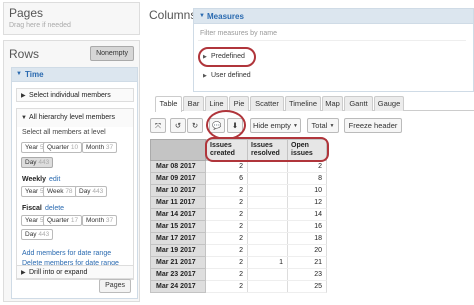 Image resolution: width=474 pixels, height=305 pixels. What do you see at coordinates (168, 104) in the screenshot?
I see `tab-table: Table` at bounding box center [168, 104].